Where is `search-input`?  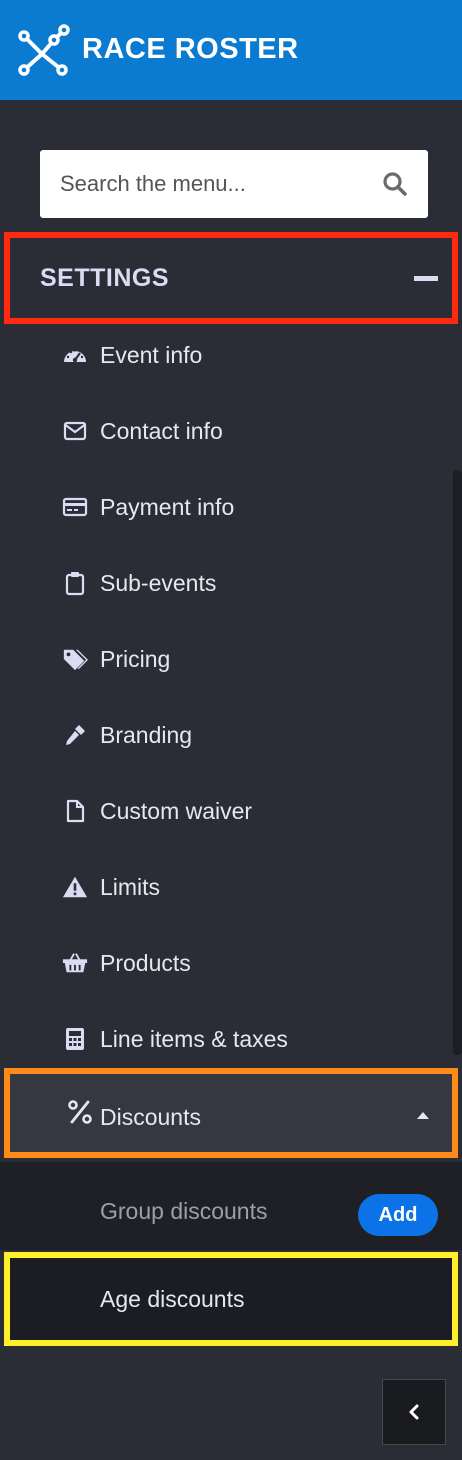 search-input is located at coordinates (200, 184).